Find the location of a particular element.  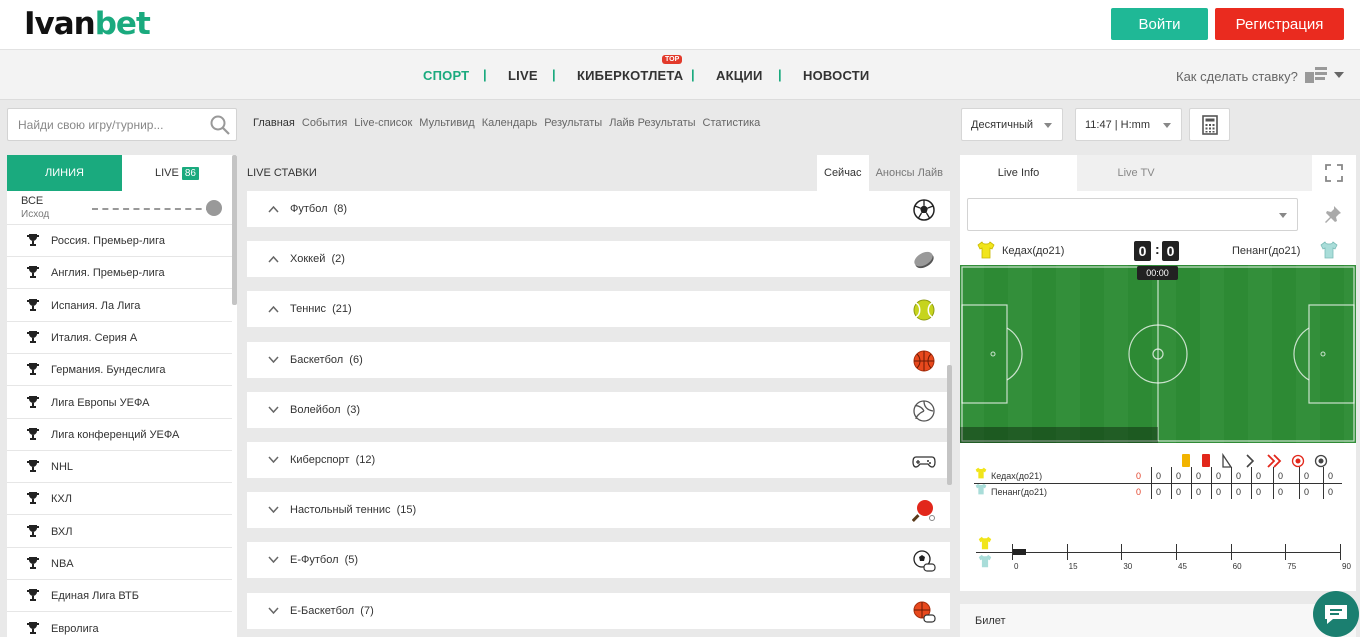

league-item: Италия. Серия А is located at coordinates (119, 338).